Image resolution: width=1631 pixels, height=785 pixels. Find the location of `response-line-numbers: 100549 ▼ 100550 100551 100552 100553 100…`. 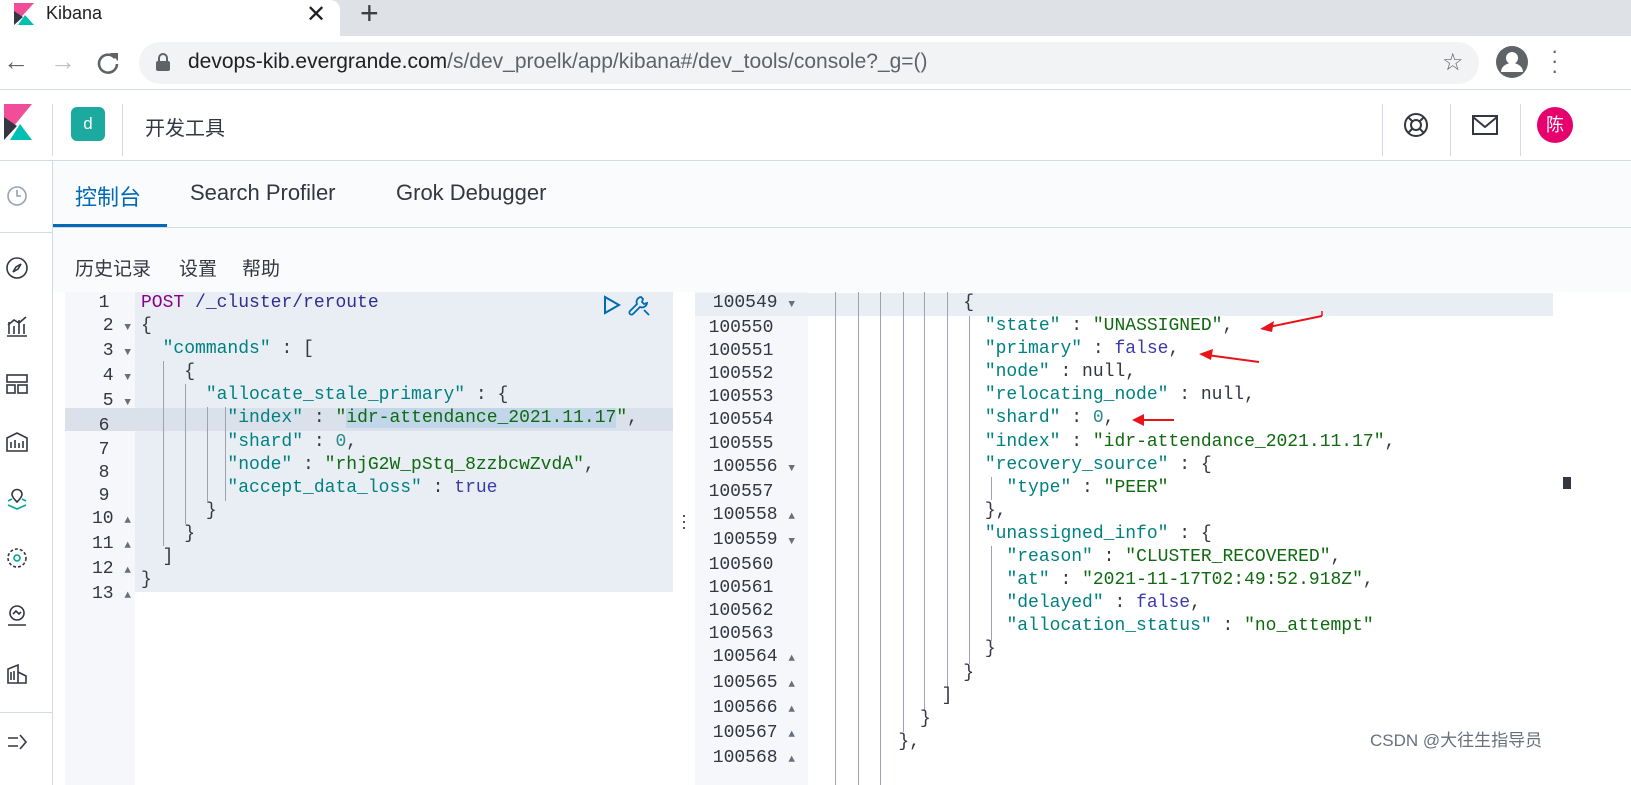

response-line-numbers: 100549 ▼ 100550 100551 100552 100553 100… is located at coordinates (751, 530).